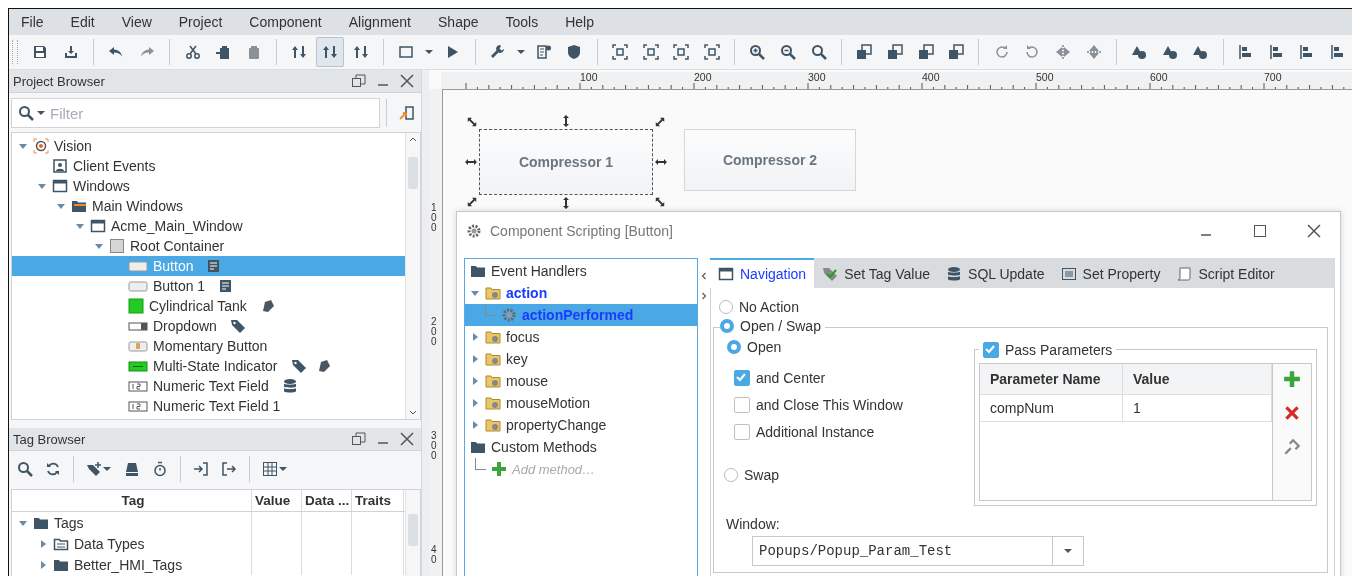  Describe the element at coordinates (752, 475) in the screenshot. I see `radio-button: Swap` at that location.